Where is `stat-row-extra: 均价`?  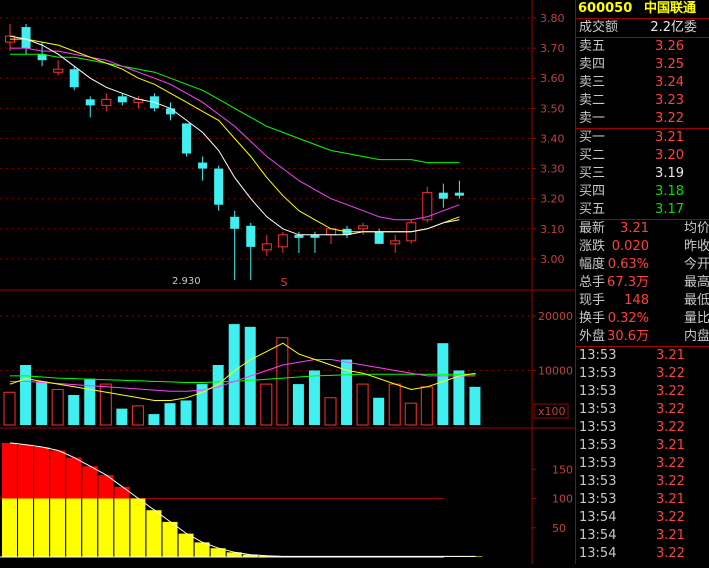 stat-row-extra: 均价 is located at coordinates (696, 228).